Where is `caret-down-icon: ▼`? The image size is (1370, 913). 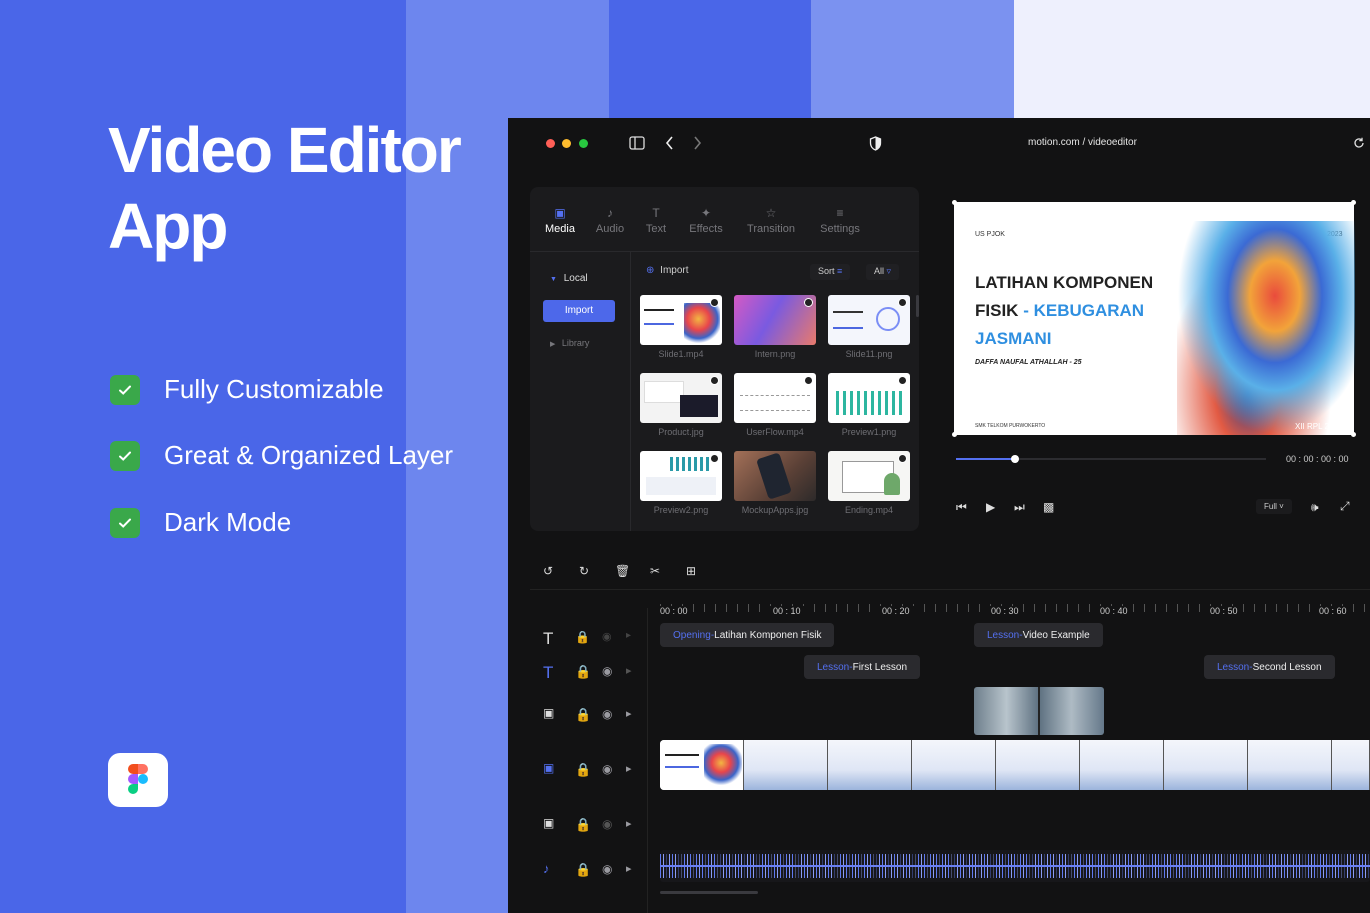
caret-down-icon: ▼ is located at coordinates (553, 279).